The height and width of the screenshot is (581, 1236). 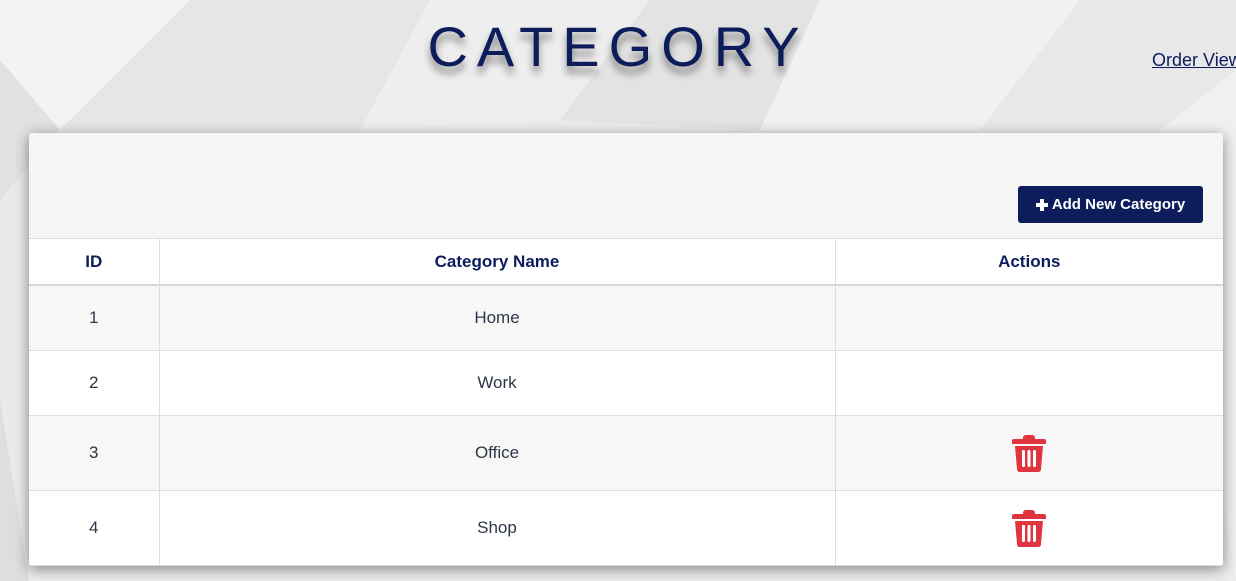 I want to click on cell-category-name: Work, so click(x=497, y=383).